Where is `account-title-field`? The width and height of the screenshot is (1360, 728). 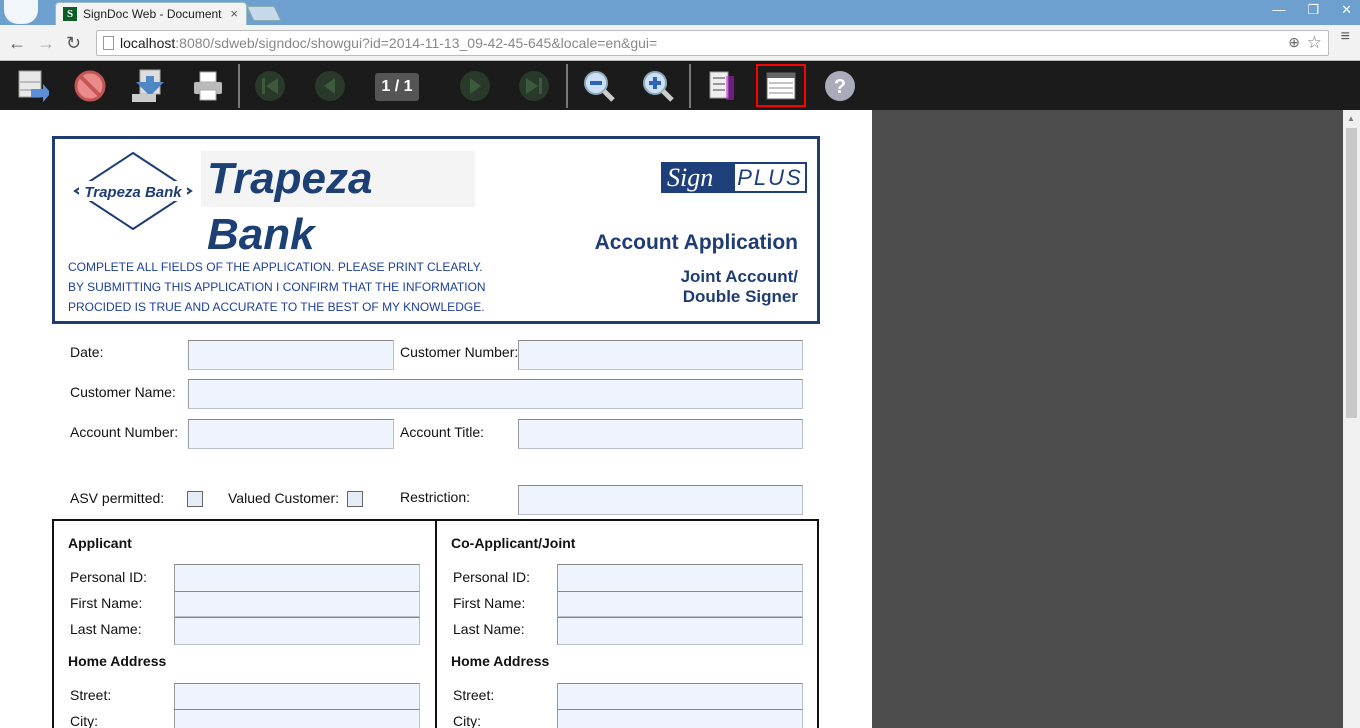
account-title-field is located at coordinates (660, 434).